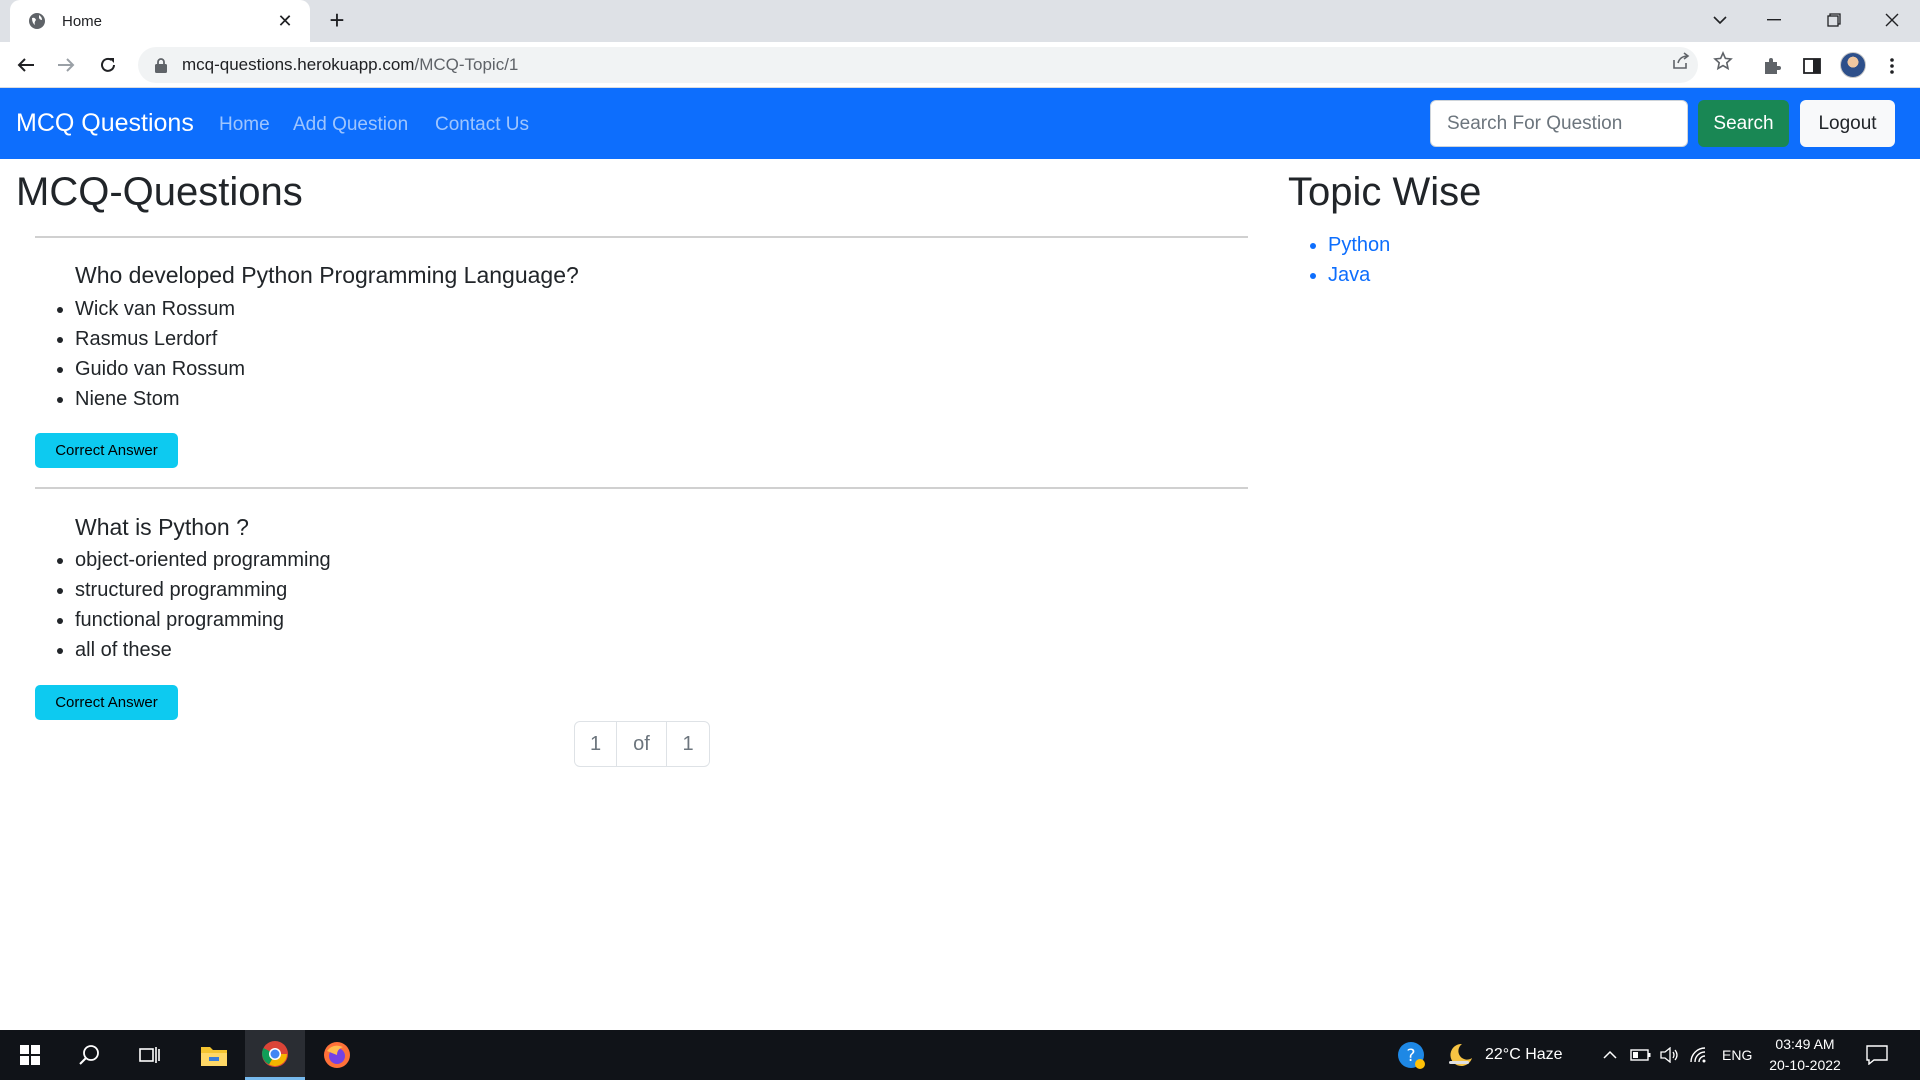 The height and width of the screenshot is (1080, 1920). Describe the element at coordinates (1877, 1055) in the screenshot. I see `notification-icon` at that location.